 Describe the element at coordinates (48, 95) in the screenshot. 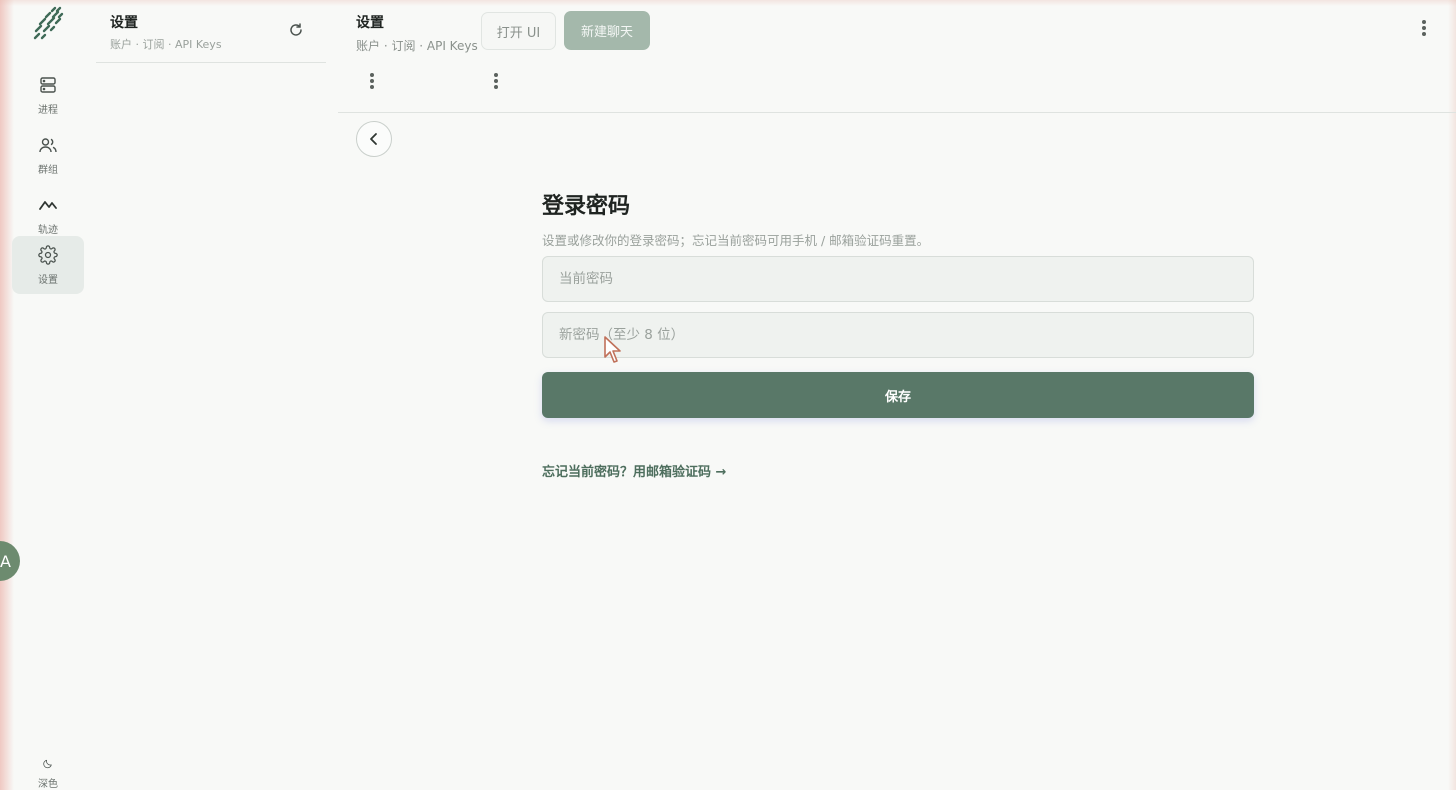

I see `nav-item-processes: 进程` at that location.